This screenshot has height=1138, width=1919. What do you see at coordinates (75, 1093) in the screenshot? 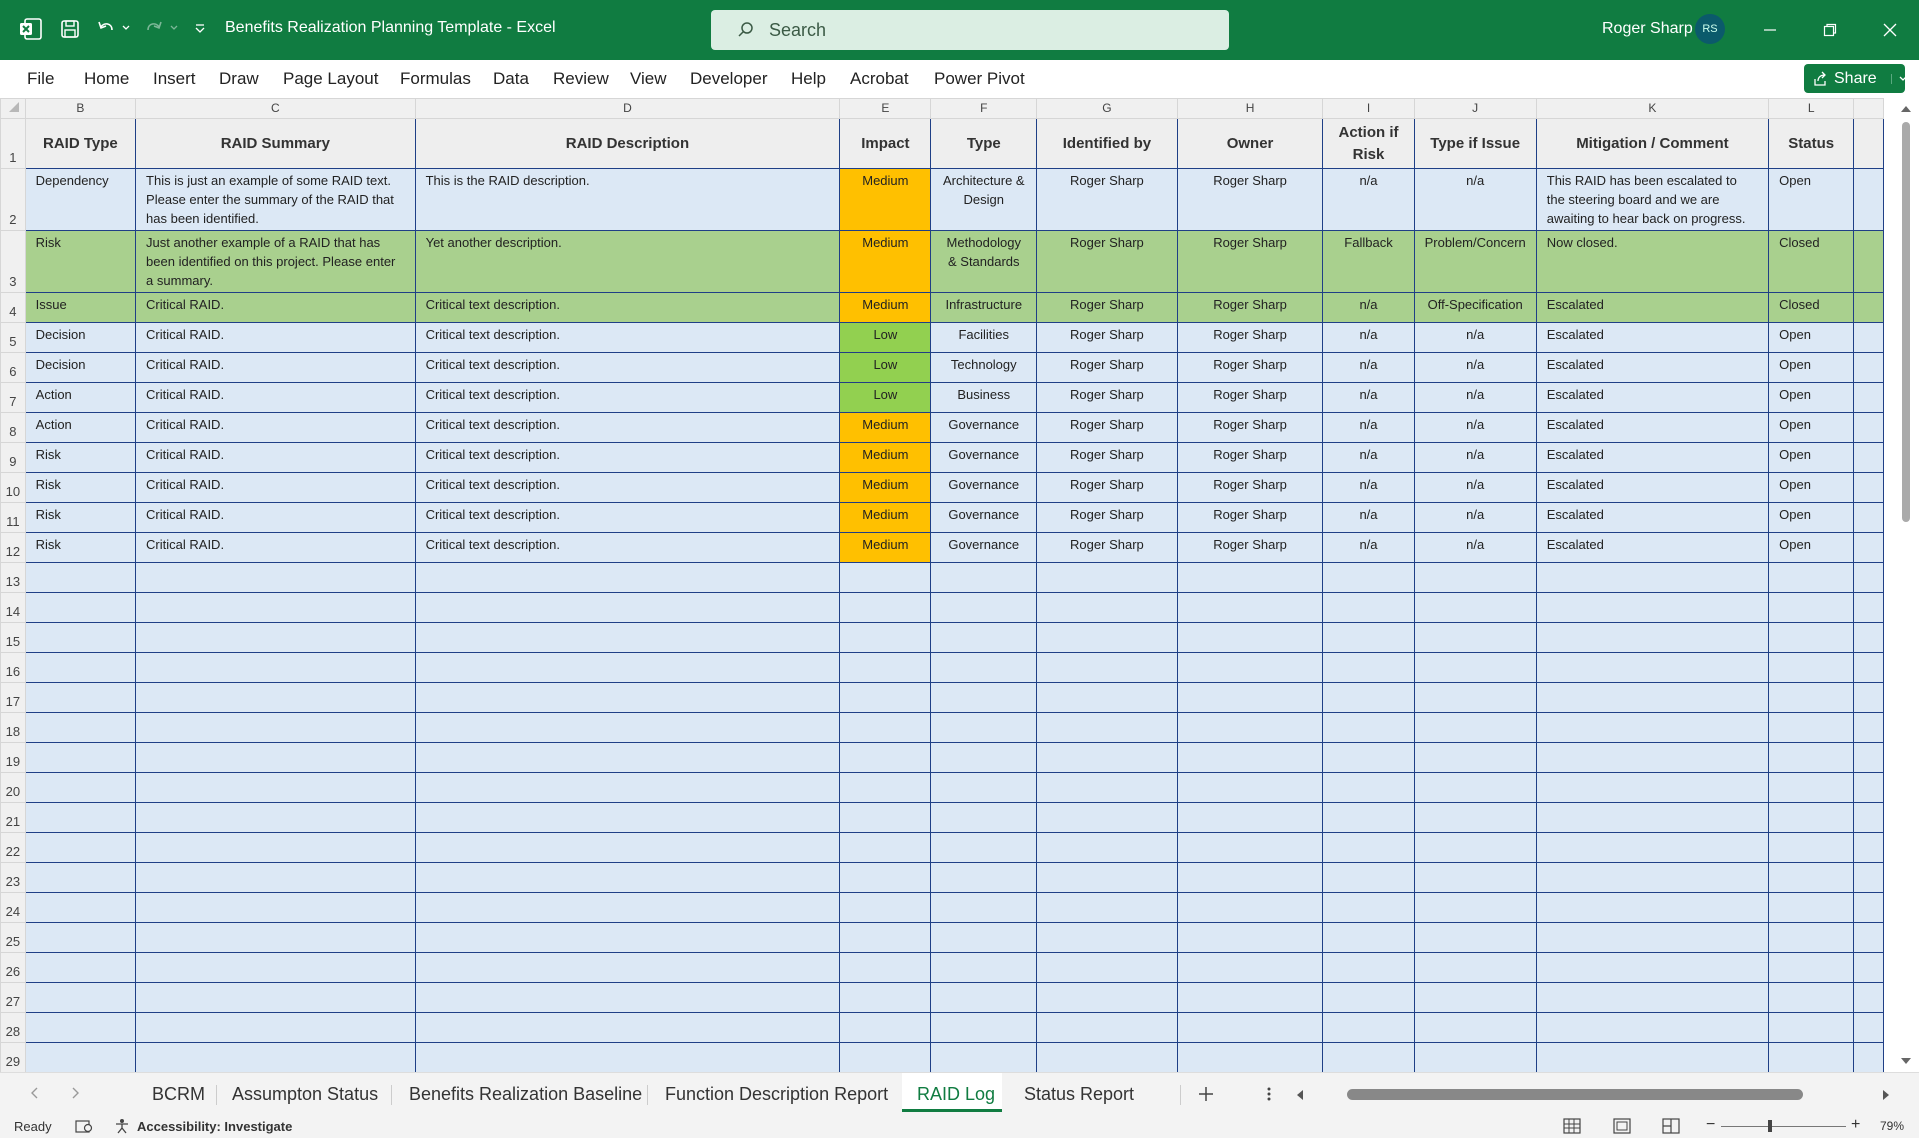
I see `tab-scroll-right-icon` at bounding box center [75, 1093].